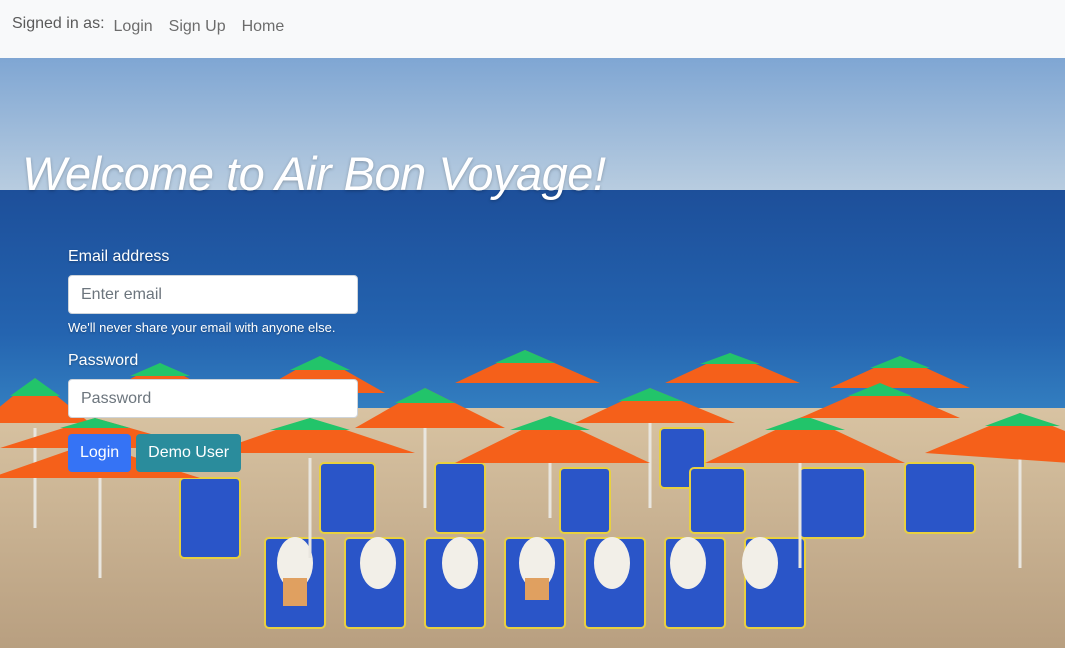 This screenshot has width=1065, height=648. I want to click on page-title: Welcome to Air Bon Voyage!, so click(314, 173).